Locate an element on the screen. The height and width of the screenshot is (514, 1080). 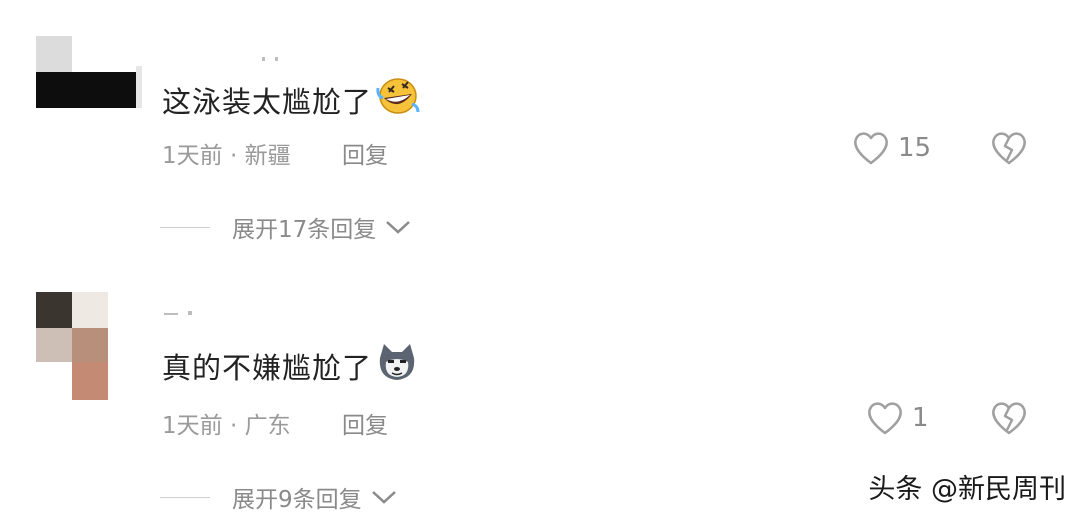
expand-replies-button: 展开9条回复 is located at coordinates (279, 497).